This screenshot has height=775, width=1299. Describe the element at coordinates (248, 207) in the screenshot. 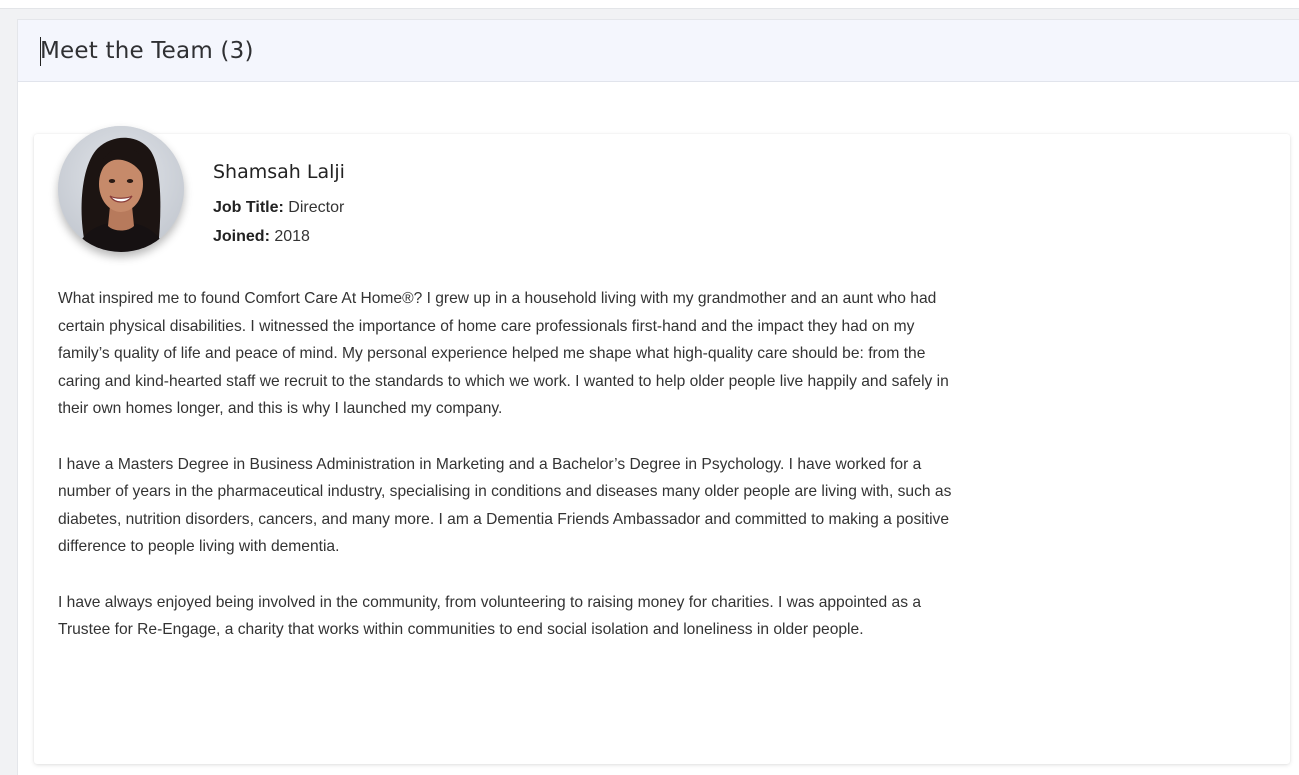

I see `job-title-label: Job Title:` at that location.